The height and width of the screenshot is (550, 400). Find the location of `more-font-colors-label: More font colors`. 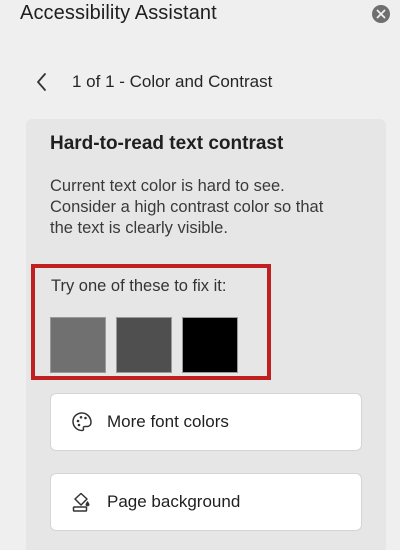

more-font-colors-label: More font colors is located at coordinates (168, 421).